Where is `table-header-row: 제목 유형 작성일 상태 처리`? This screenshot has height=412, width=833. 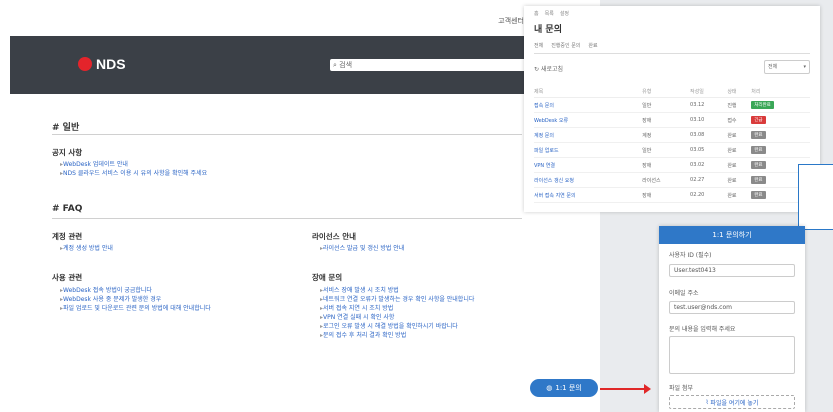
table-header-row: 제목 유형 작성일 상태 처리 is located at coordinates (672, 92).